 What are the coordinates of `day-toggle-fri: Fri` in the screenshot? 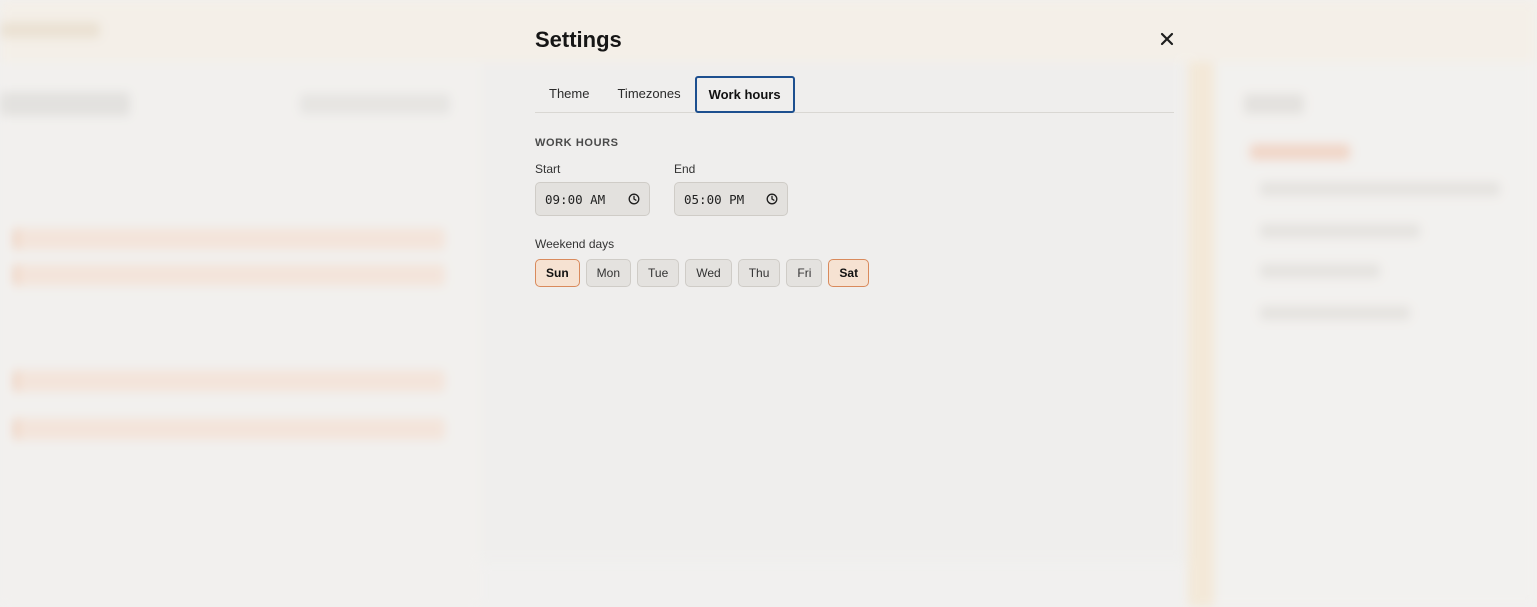 It's located at (804, 273).